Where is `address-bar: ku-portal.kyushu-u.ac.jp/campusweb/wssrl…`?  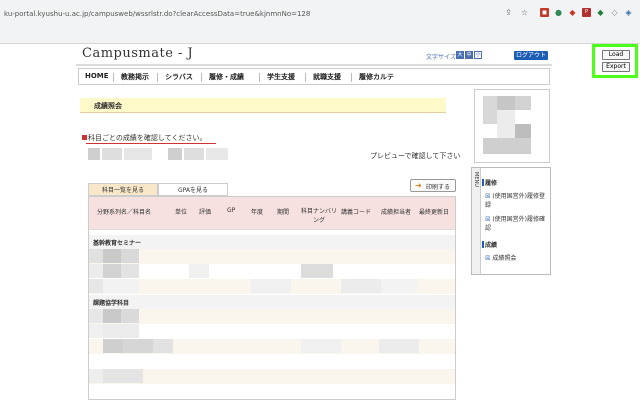
address-bar: ku-portal.kyushu-u.ac.jp/campusweb/wssrl… is located at coordinates (157, 14).